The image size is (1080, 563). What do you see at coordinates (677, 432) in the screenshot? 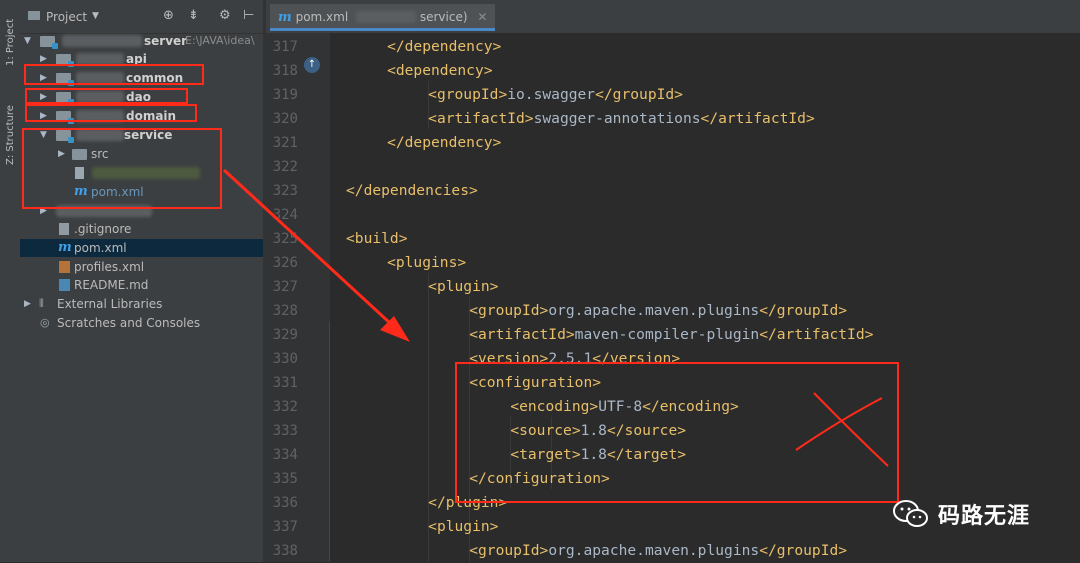
I see `annotation-box-configuration` at bounding box center [677, 432].